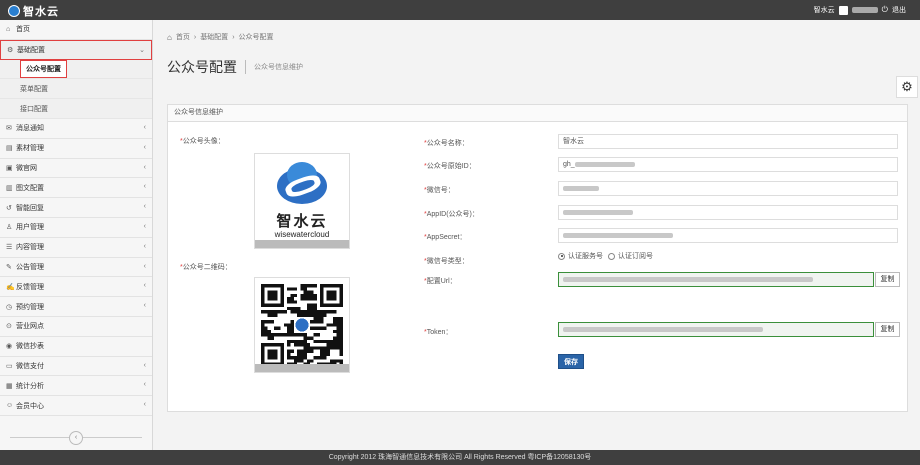 This screenshot has width=920, height=465. I want to click on wechat-id-field, so click(728, 188).